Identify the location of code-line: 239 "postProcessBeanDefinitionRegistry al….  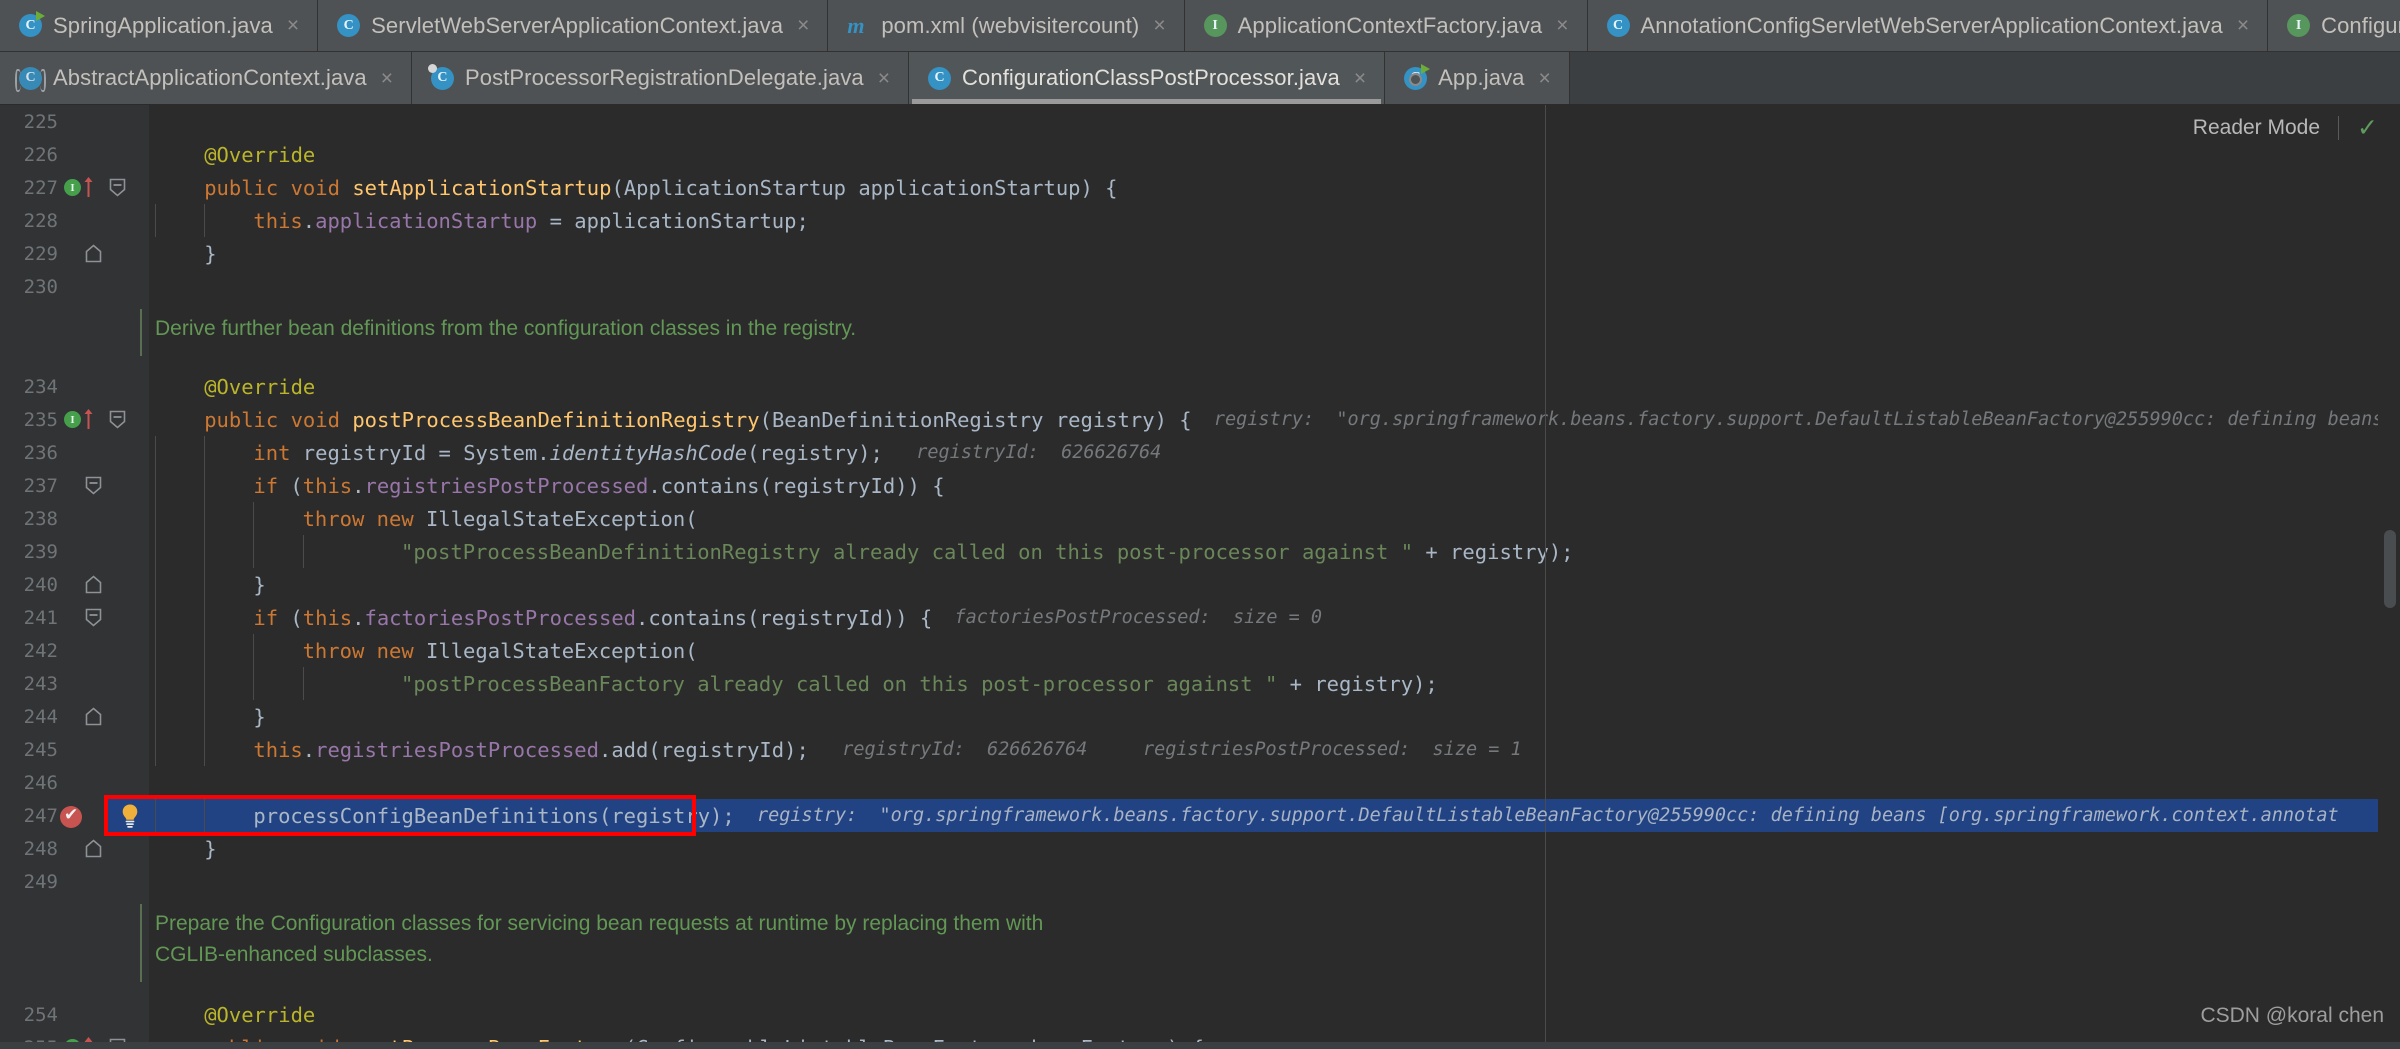
(1200, 551).